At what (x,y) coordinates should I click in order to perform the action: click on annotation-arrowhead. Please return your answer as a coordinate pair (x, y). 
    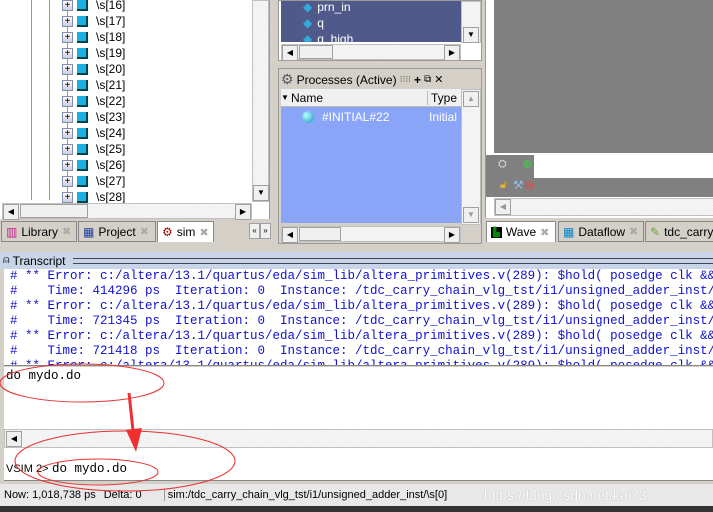
    Looking at the image, I should click on (134, 440).